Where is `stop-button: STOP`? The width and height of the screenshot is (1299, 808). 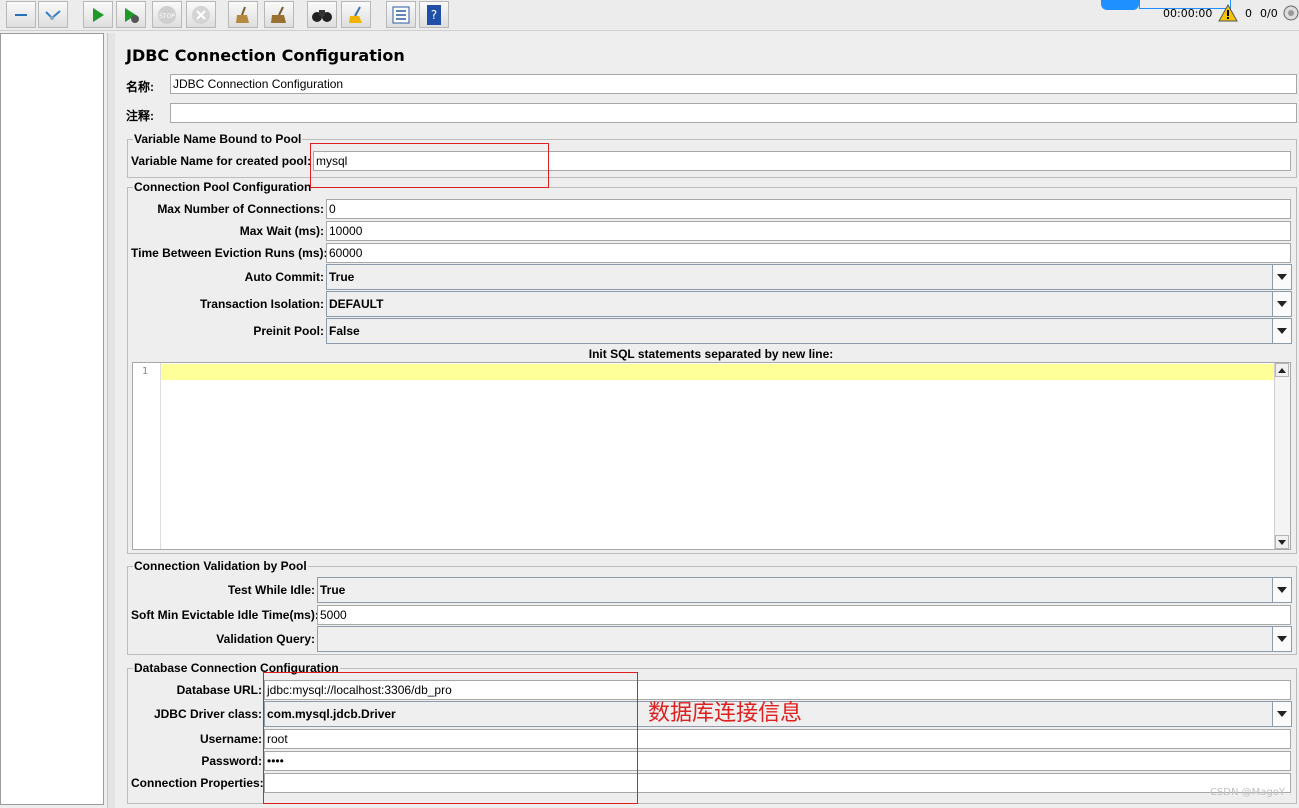
stop-button: STOP is located at coordinates (167, 14).